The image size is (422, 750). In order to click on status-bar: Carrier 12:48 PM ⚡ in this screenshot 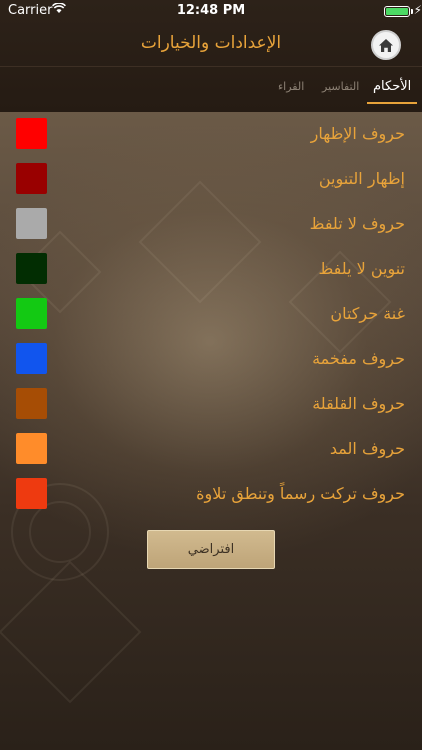, I will do `click(211, 11)`.